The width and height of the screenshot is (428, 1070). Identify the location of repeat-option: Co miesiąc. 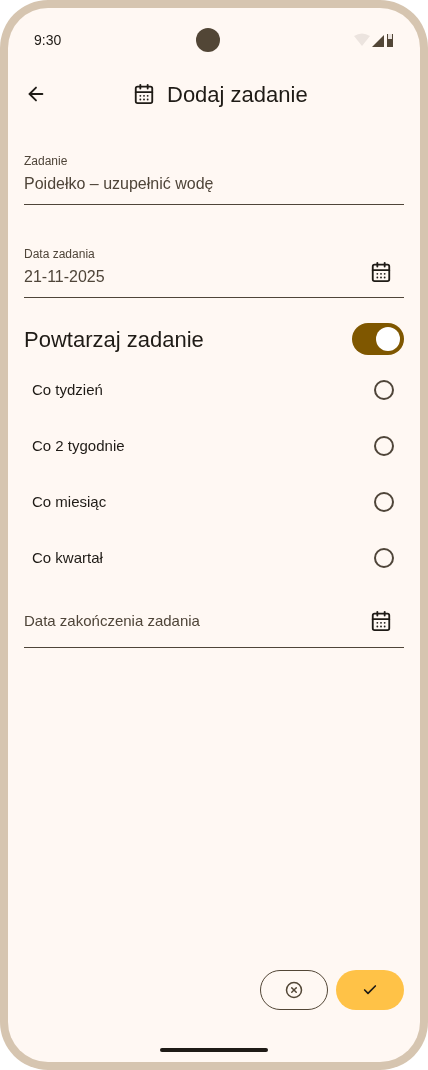
(214, 502).